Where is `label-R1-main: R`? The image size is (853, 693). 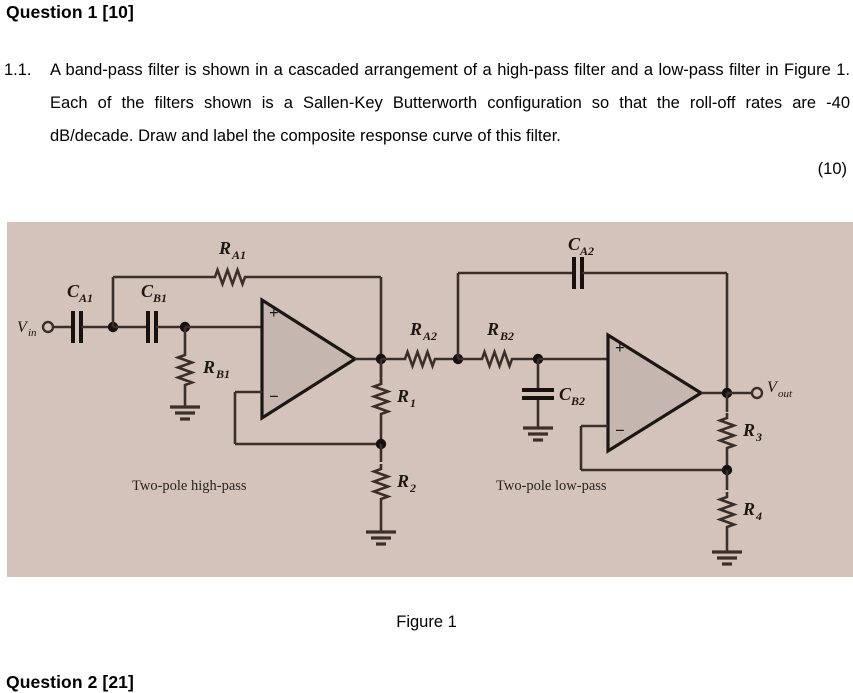 label-R1-main: R is located at coordinates (402, 396).